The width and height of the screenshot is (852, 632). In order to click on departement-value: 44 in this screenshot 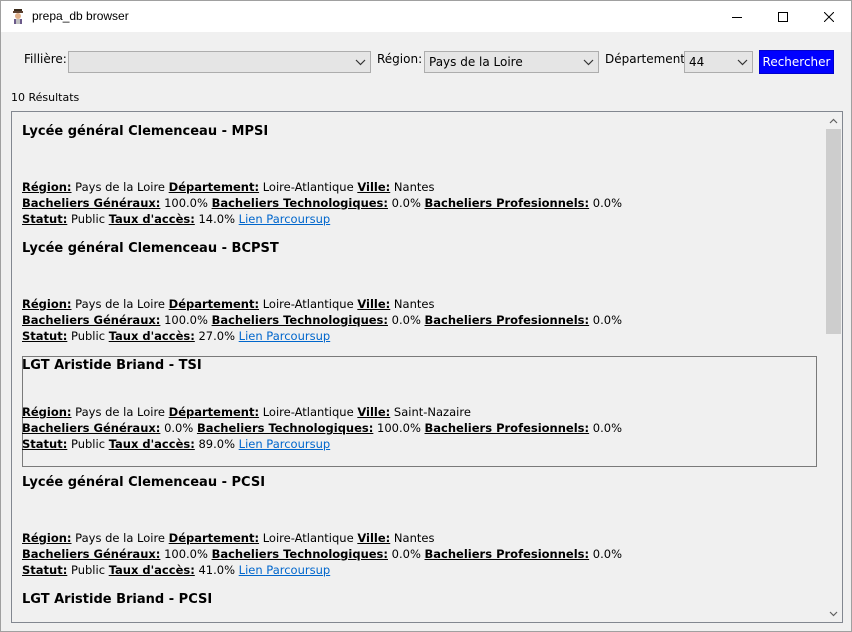, I will do `click(697, 62)`.